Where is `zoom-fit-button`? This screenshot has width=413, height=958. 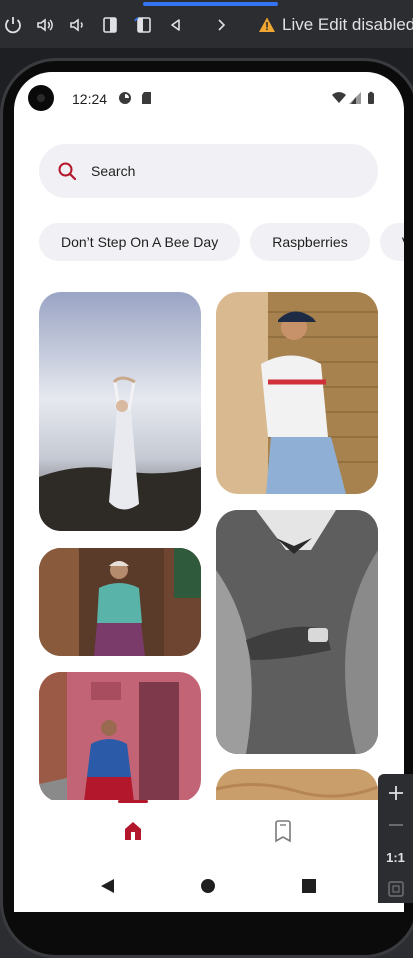 zoom-fit-button is located at coordinates (395, 889).